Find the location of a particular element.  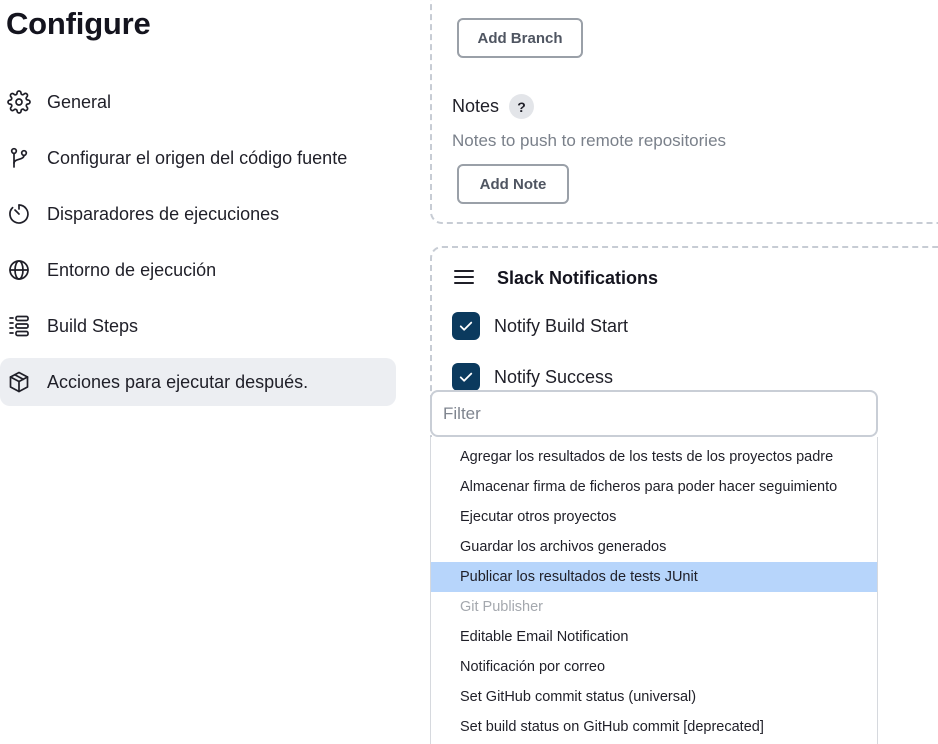

notify-success-checkbox is located at coordinates (466, 377).